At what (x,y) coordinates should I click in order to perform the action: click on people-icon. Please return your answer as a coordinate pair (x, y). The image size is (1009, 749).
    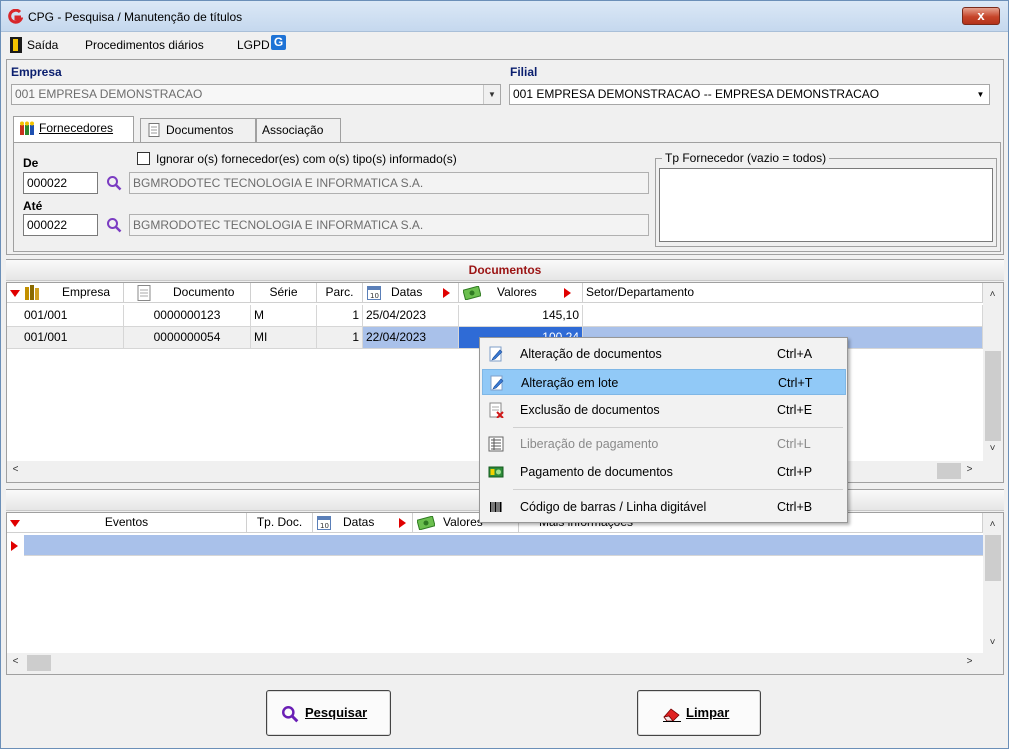
    Looking at the image, I should click on (27, 128).